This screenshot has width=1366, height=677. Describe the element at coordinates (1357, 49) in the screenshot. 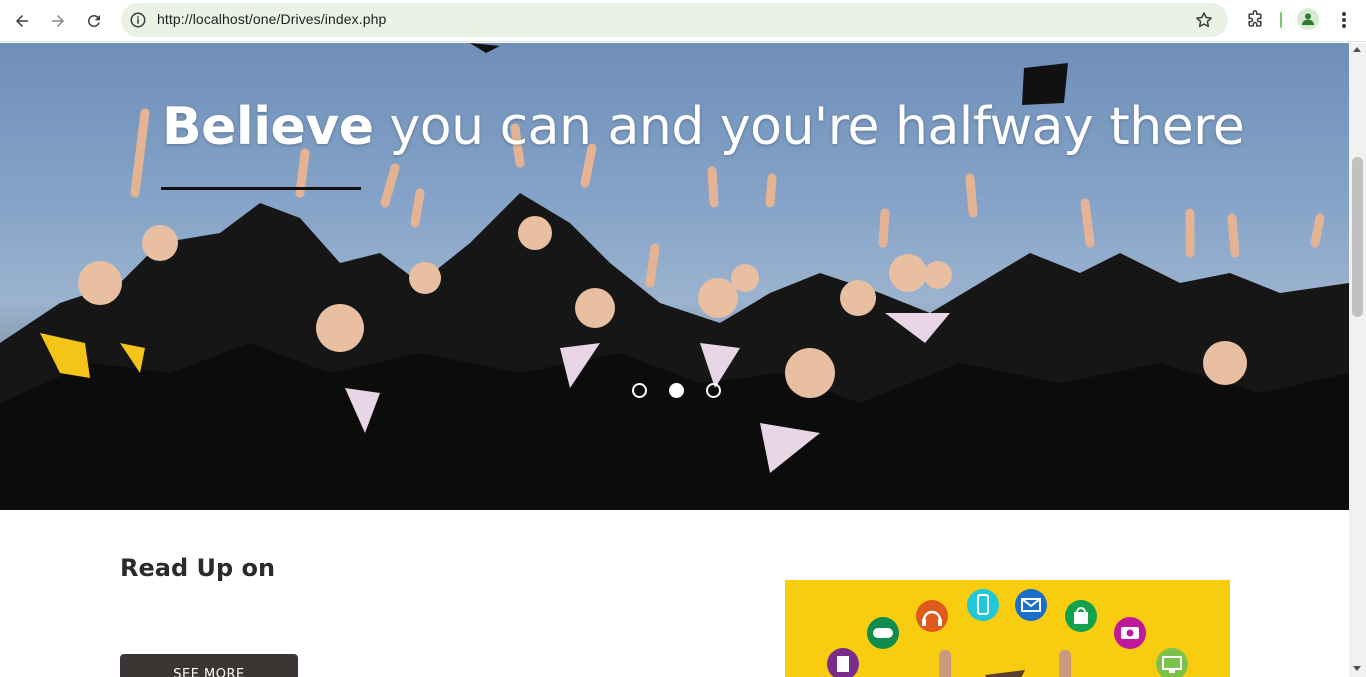

I see `scroll-up-arrow-icon` at that location.